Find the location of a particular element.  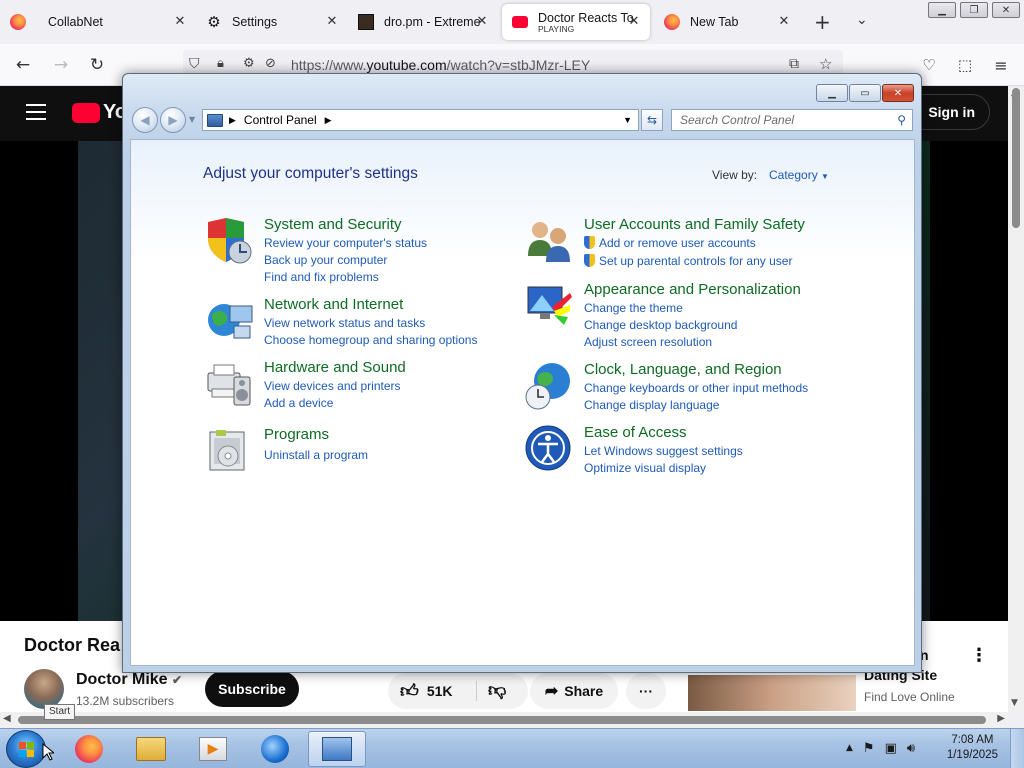

address-dropdown-icon: ▼ is located at coordinates (627, 120).